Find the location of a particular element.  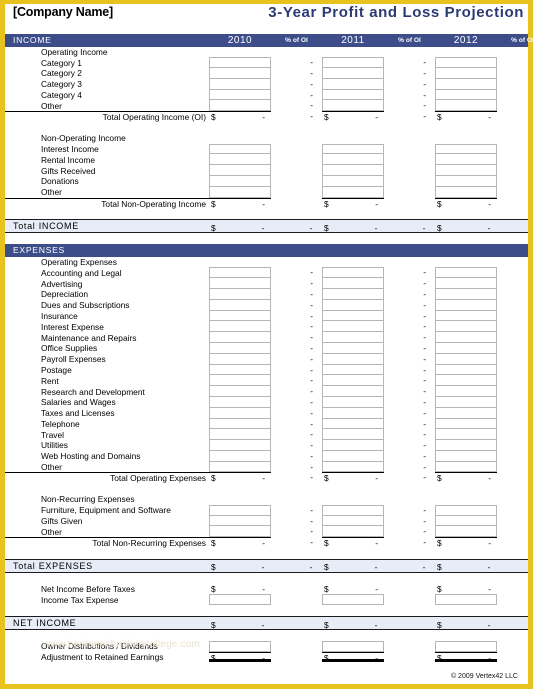

income-tax-expense-input-2012 is located at coordinates (466, 600).